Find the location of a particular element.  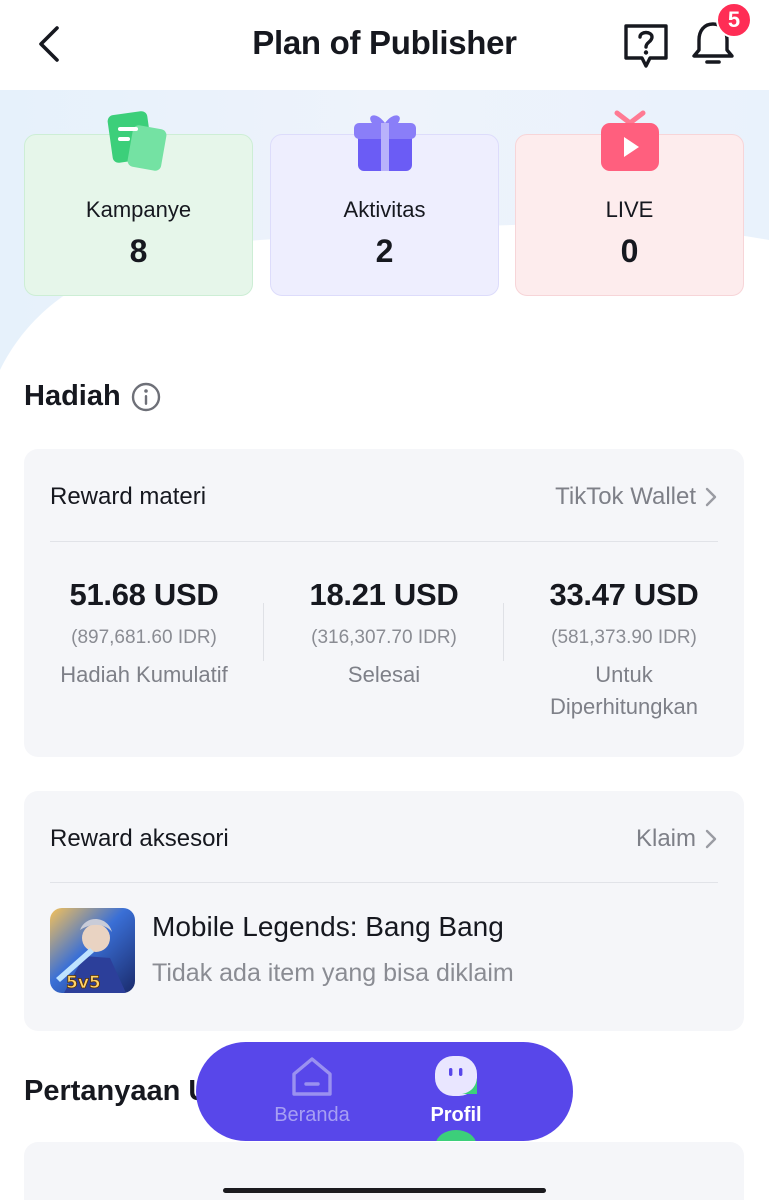

tab-label: Profil is located at coordinates (456, 1115).